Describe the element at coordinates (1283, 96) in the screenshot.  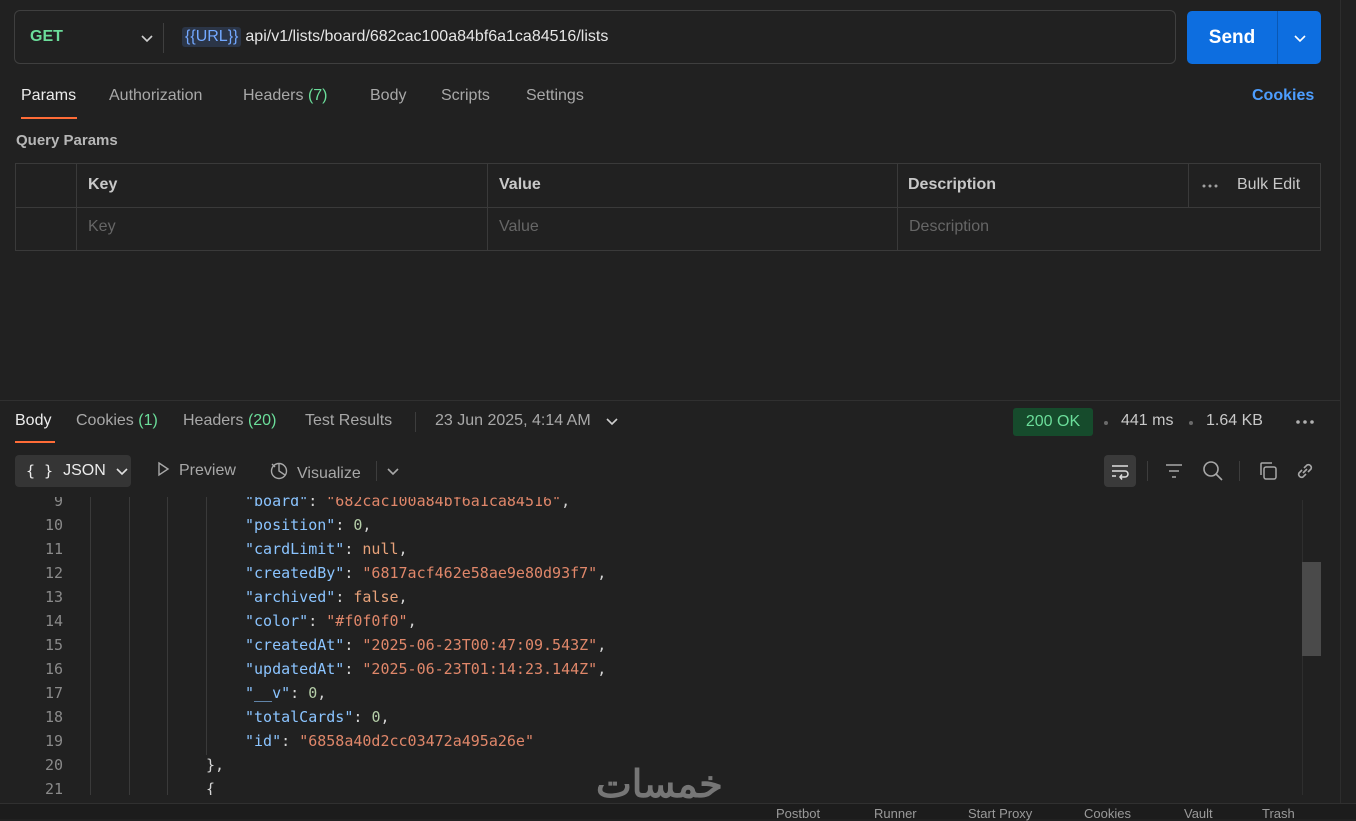
I see `cookies-link: Cookies` at that location.